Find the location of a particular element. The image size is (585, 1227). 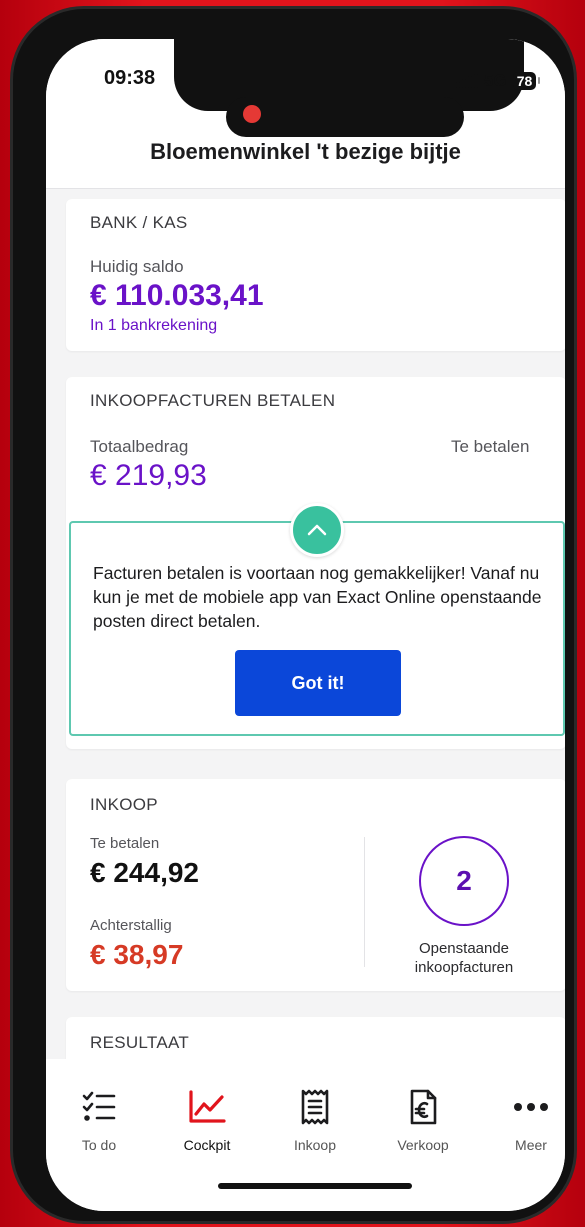

total-label: Totaalbedrag is located at coordinates (139, 446).